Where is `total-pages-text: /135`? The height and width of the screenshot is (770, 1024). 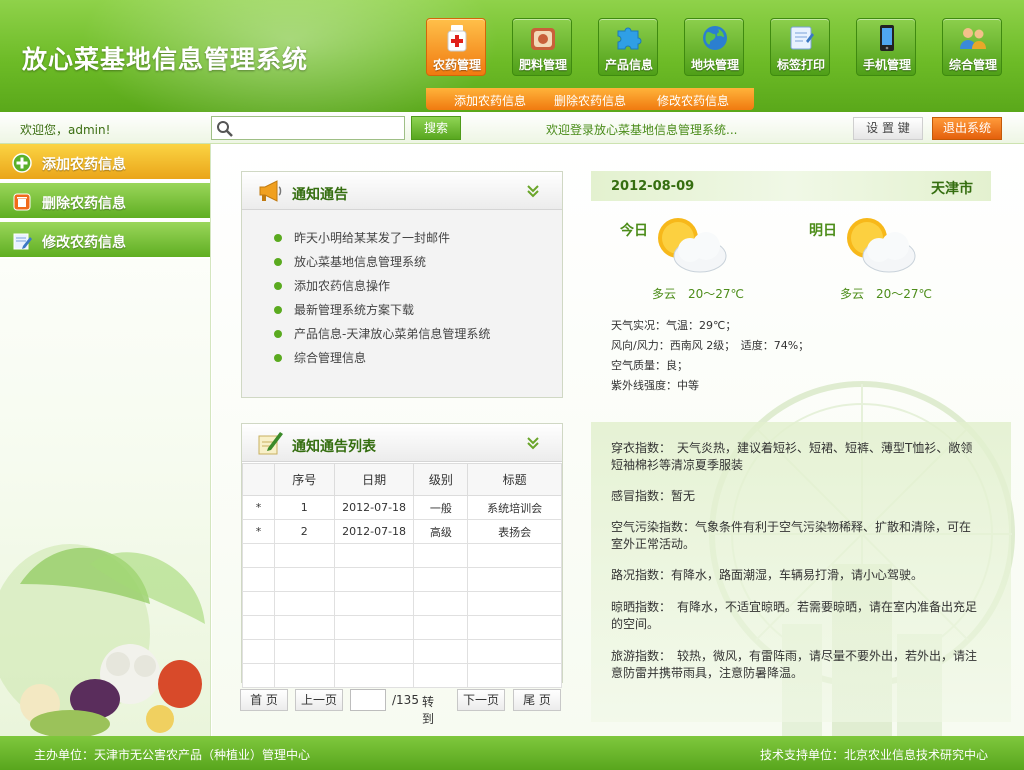 total-pages-text: /135 is located at coordinates (405, 700).